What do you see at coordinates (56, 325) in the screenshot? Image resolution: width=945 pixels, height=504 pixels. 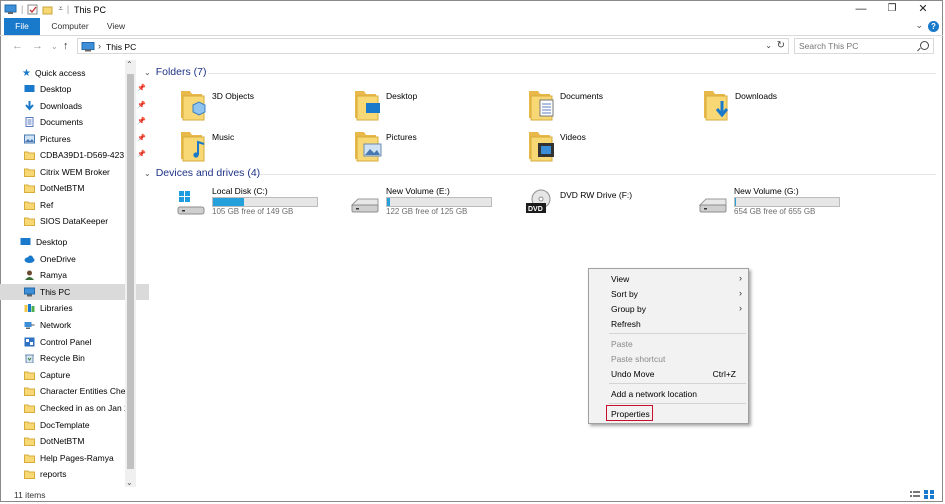 I see `nav-item-label: Network` at bounding box center [56, 325].